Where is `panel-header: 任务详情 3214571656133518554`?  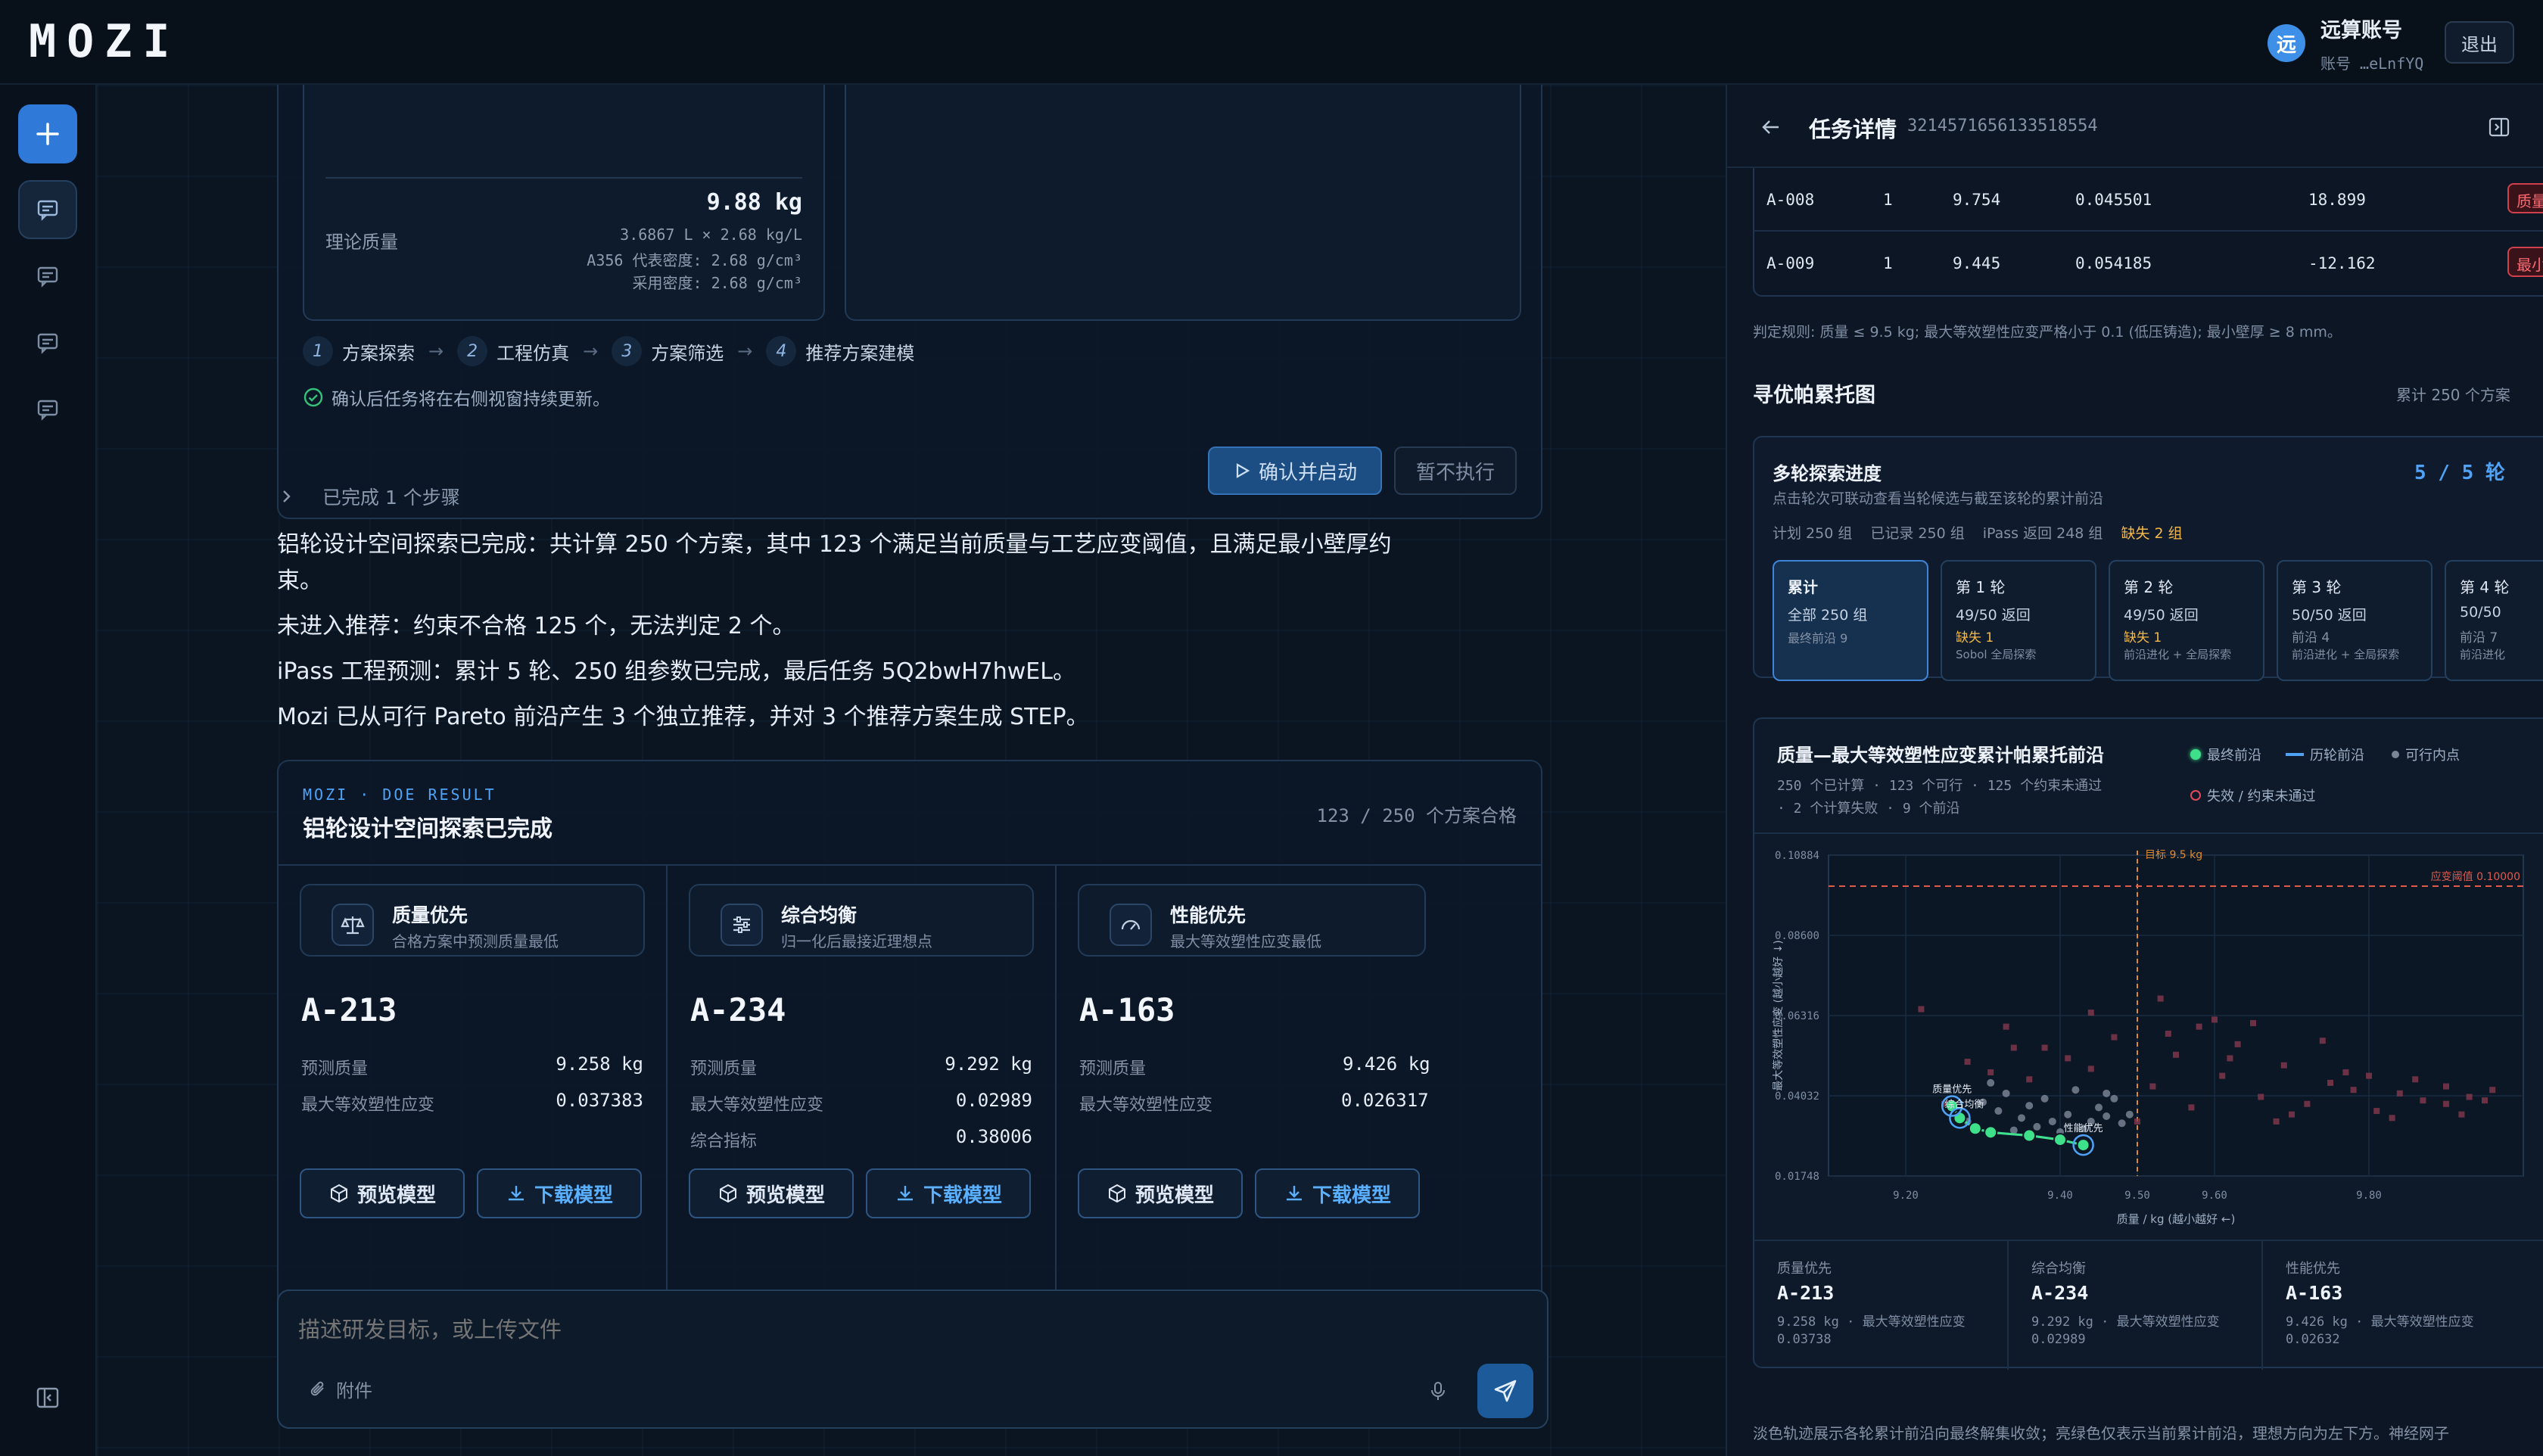 panel-header: 任务详情 3214571656133518554 is located at coordinates (2135, 126).